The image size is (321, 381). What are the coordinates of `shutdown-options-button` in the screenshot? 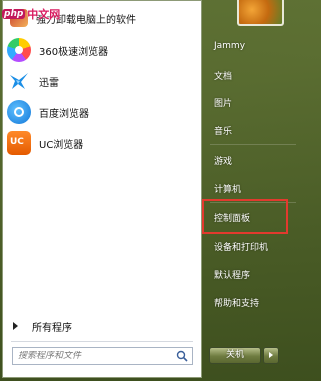 It's located at (271, 355).